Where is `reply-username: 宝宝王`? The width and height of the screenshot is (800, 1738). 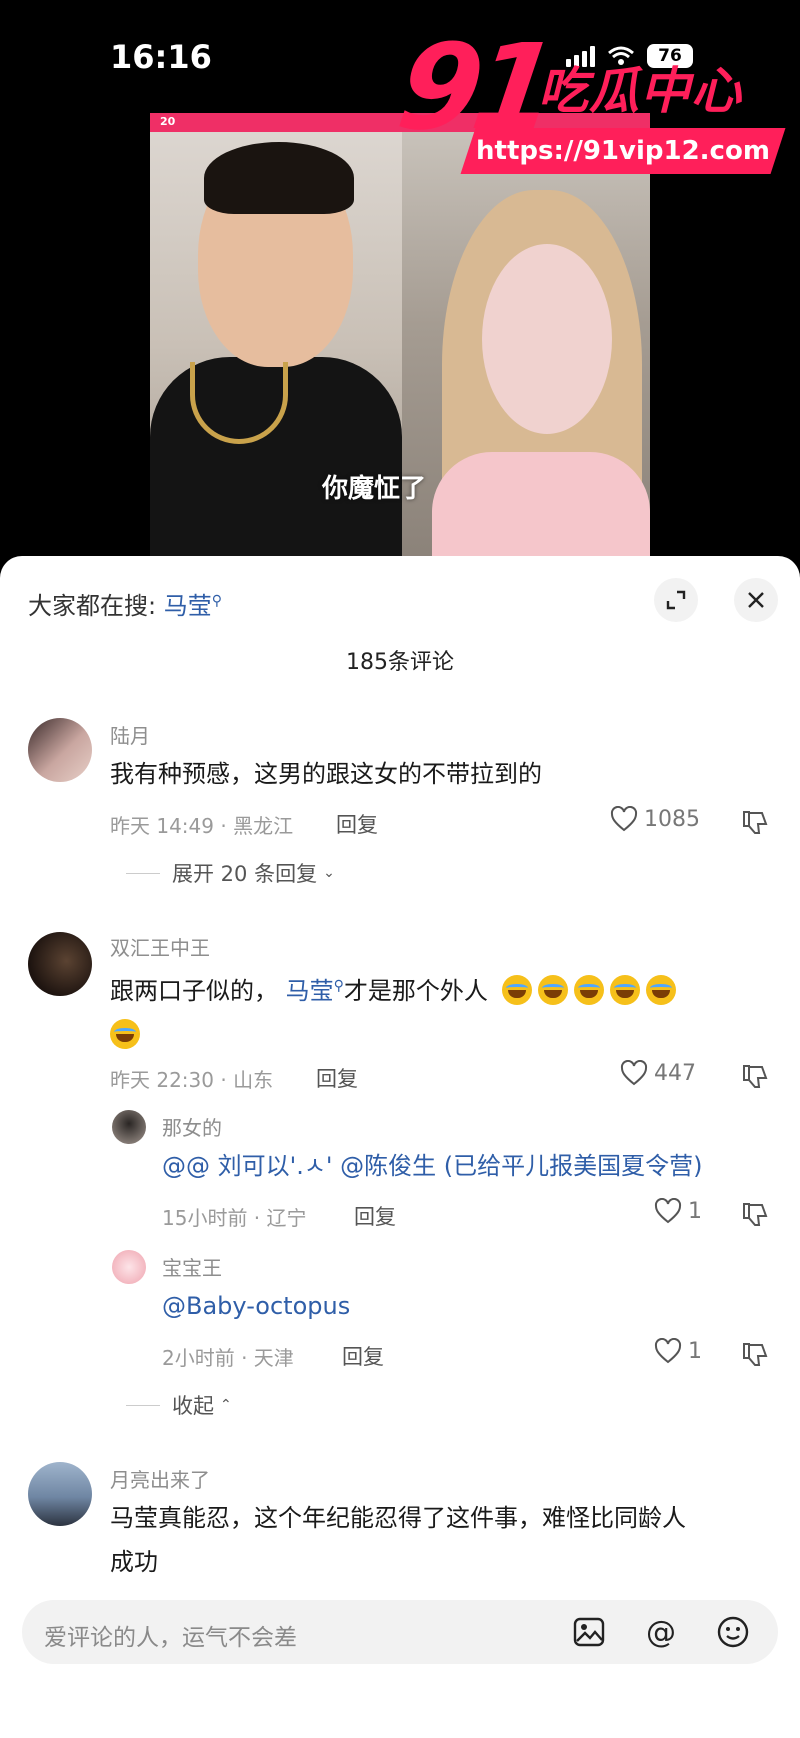 reply-username: 宝宝王 is located at coordinates (192, 1266).